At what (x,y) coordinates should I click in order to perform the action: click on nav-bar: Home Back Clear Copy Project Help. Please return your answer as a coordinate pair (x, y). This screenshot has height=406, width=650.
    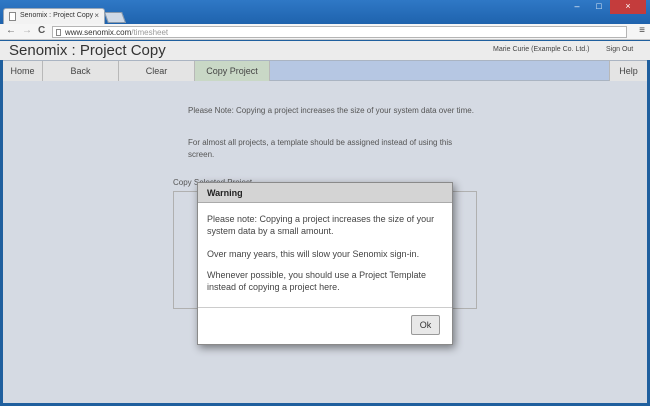
    Looking at the image, I should click on (325, 70).